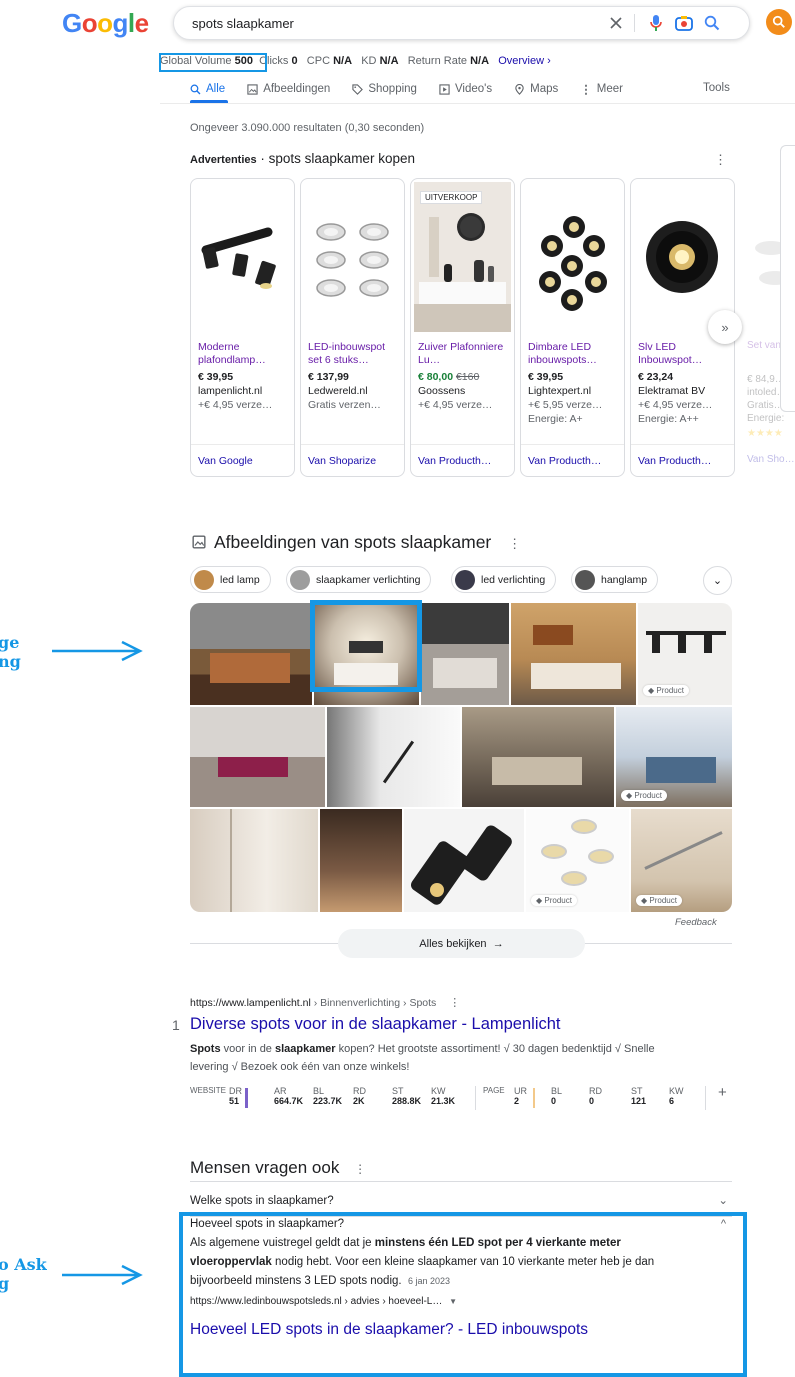 Image resolution: width=795 pixels, height=1377 pixels. I want to click on search-box: spots slaapkamer, so click(461, 23).